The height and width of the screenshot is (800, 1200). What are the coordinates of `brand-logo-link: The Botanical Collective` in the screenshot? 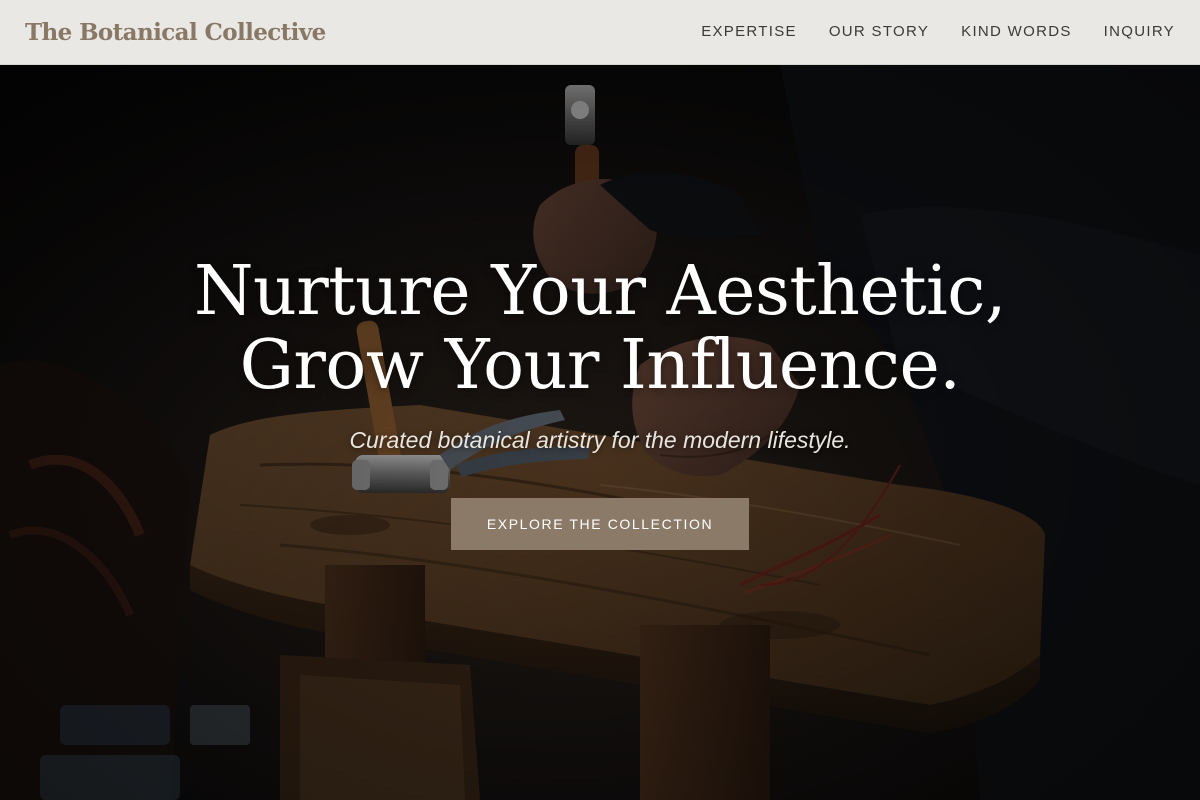 It's located at (175, 32).